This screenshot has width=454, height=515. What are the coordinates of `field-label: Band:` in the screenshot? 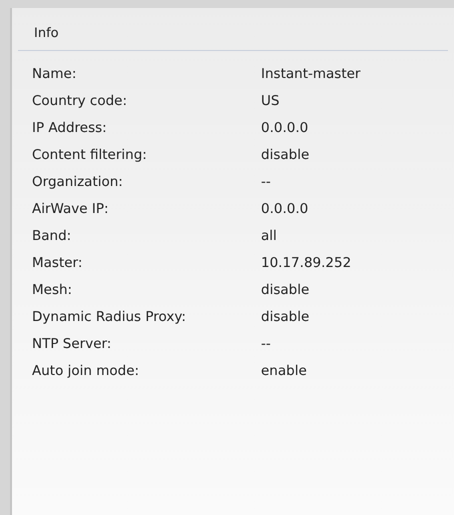 It's located at (52, 236).